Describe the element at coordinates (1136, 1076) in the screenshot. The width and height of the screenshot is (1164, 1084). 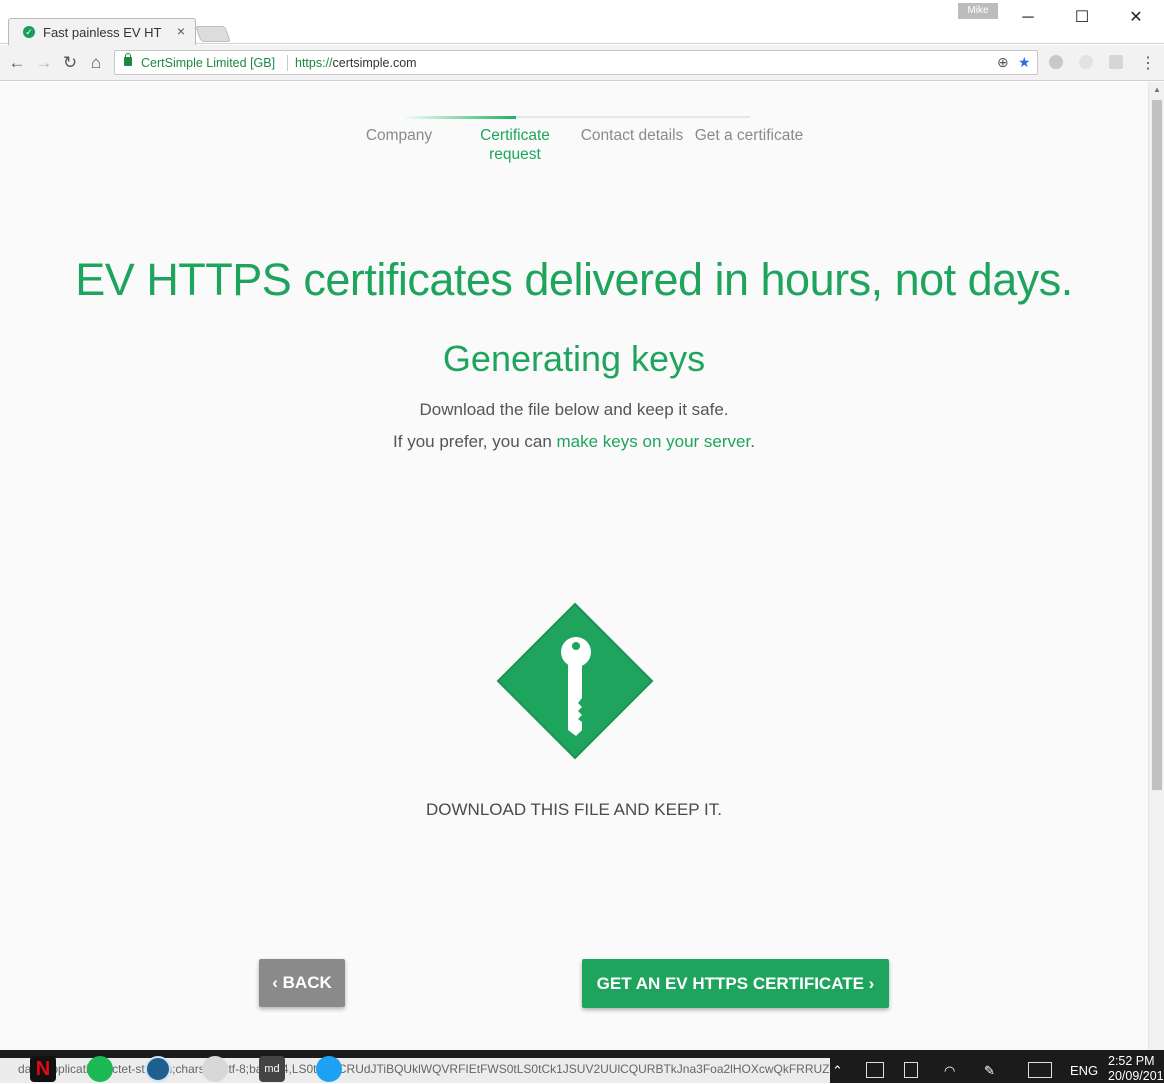
I see `clock-date: 20/09/2017` at that location.